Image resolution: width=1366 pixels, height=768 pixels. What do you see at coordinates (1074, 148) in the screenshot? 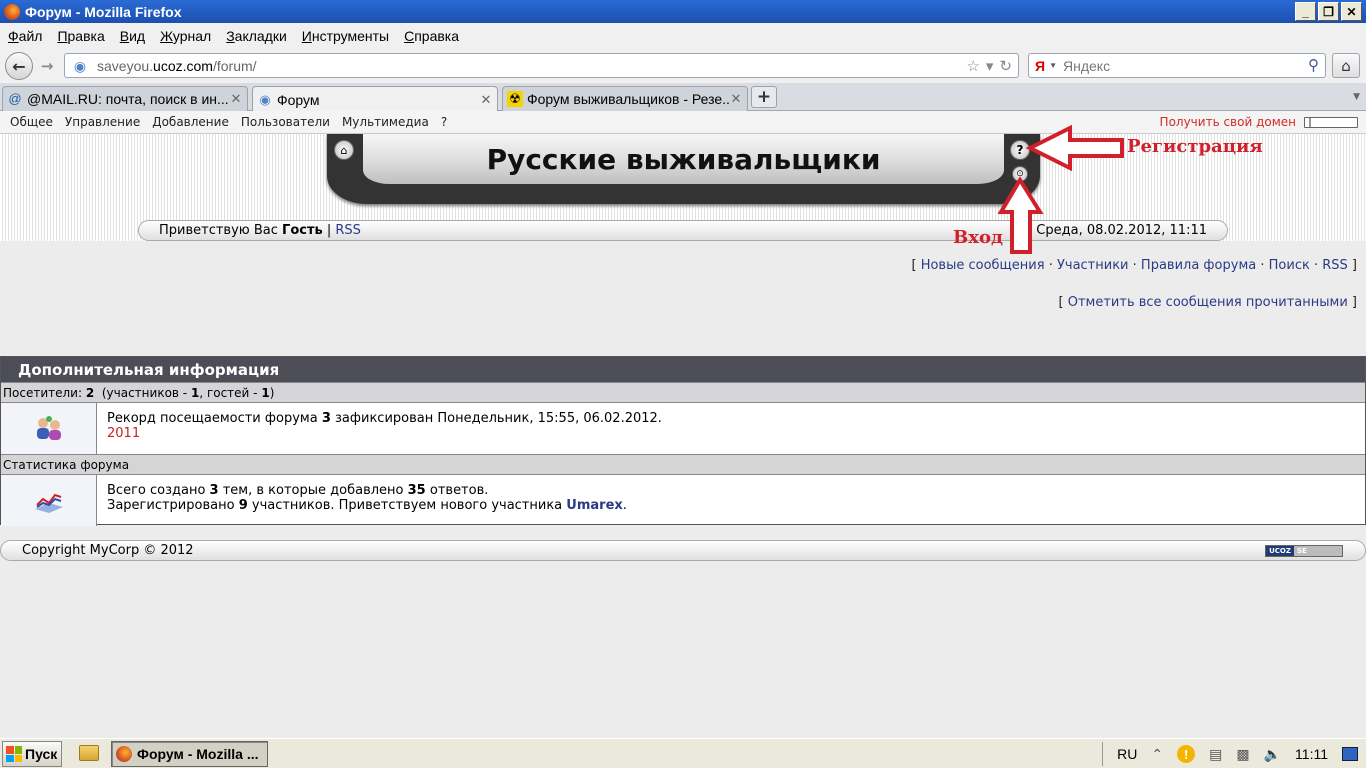
I see `register-arrow-icon` at bounding box center [1074, 148].